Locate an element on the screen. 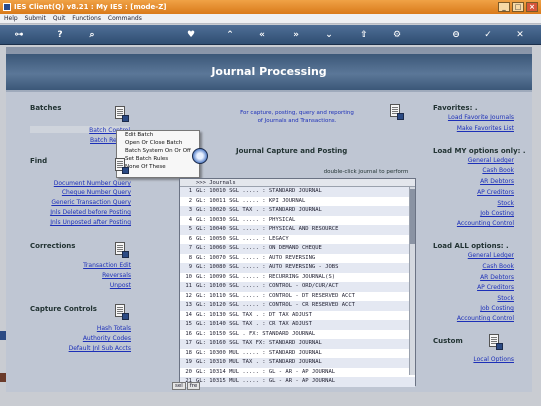  menu-functions: Functions is located at coordinates (86, 18).